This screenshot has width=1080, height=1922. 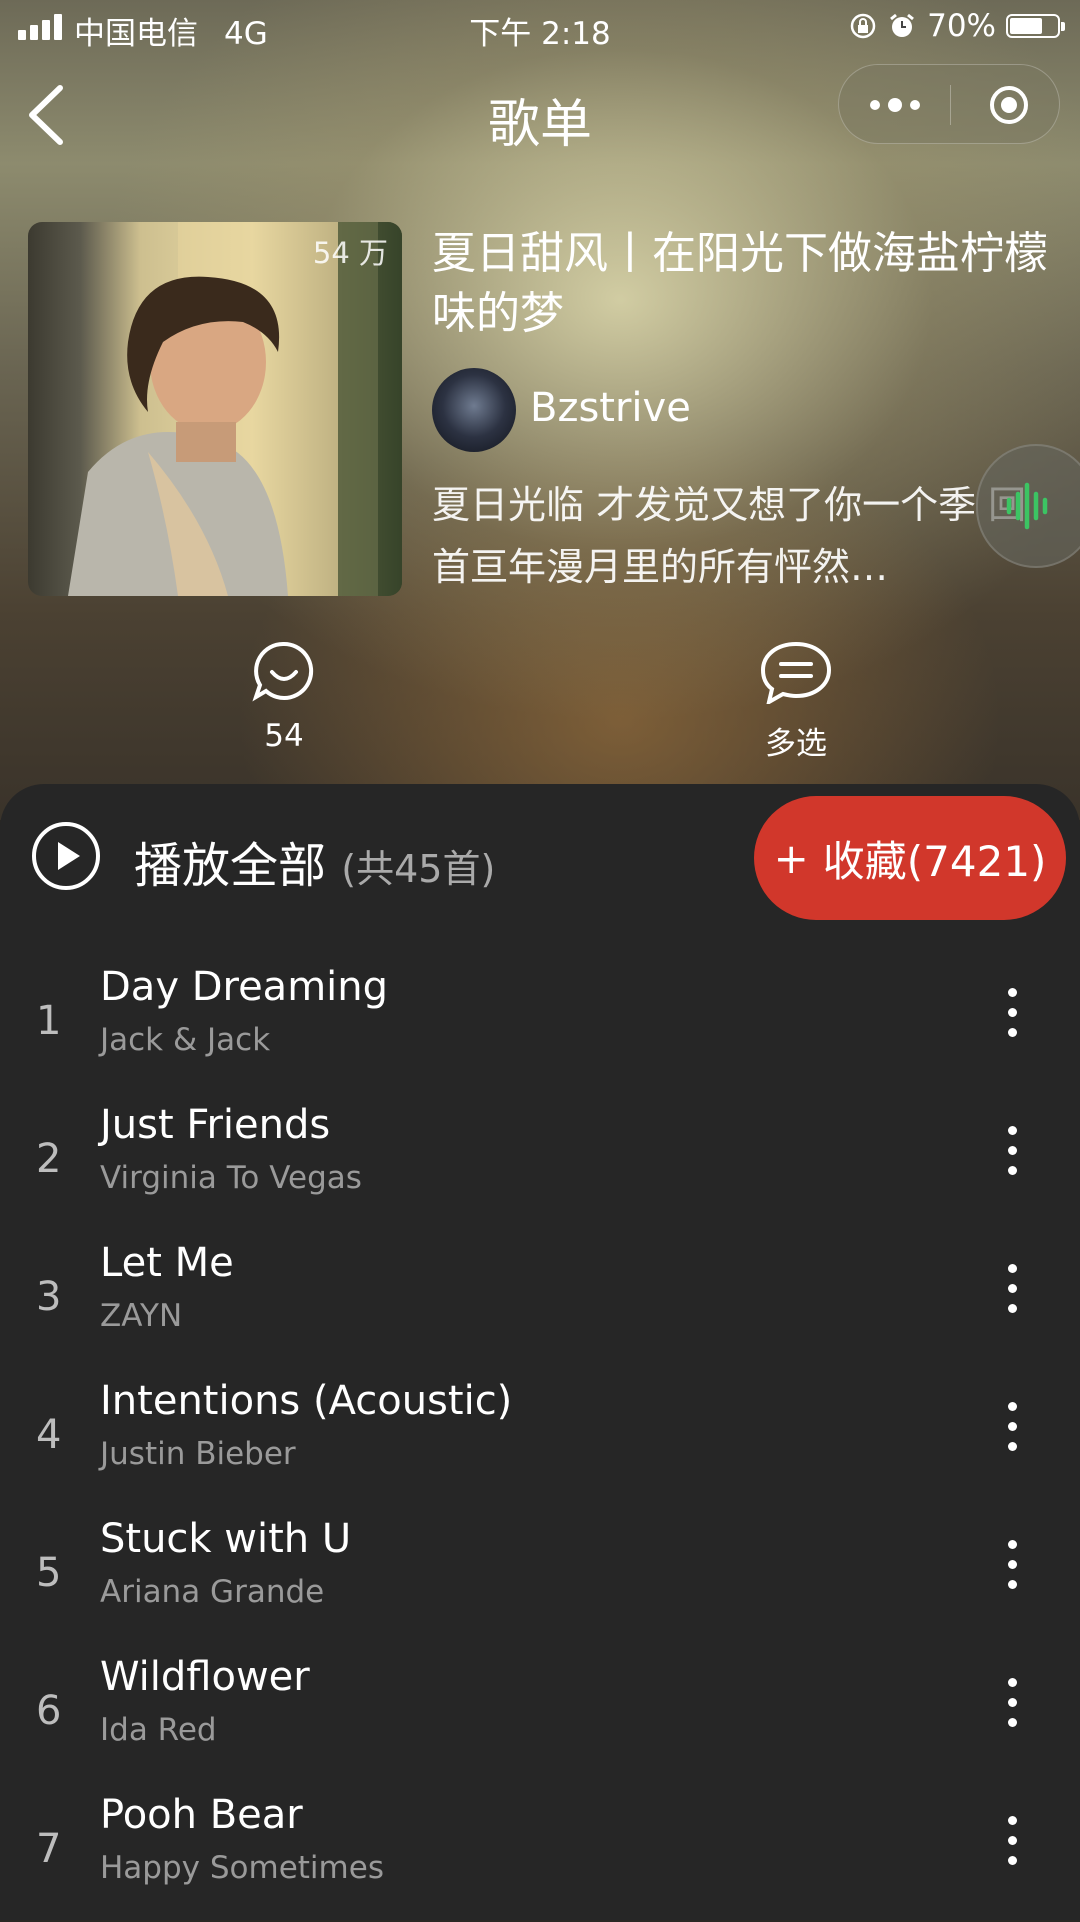 I want to click on song-artist: Justin Bieber, so click(x=198, y=1454).